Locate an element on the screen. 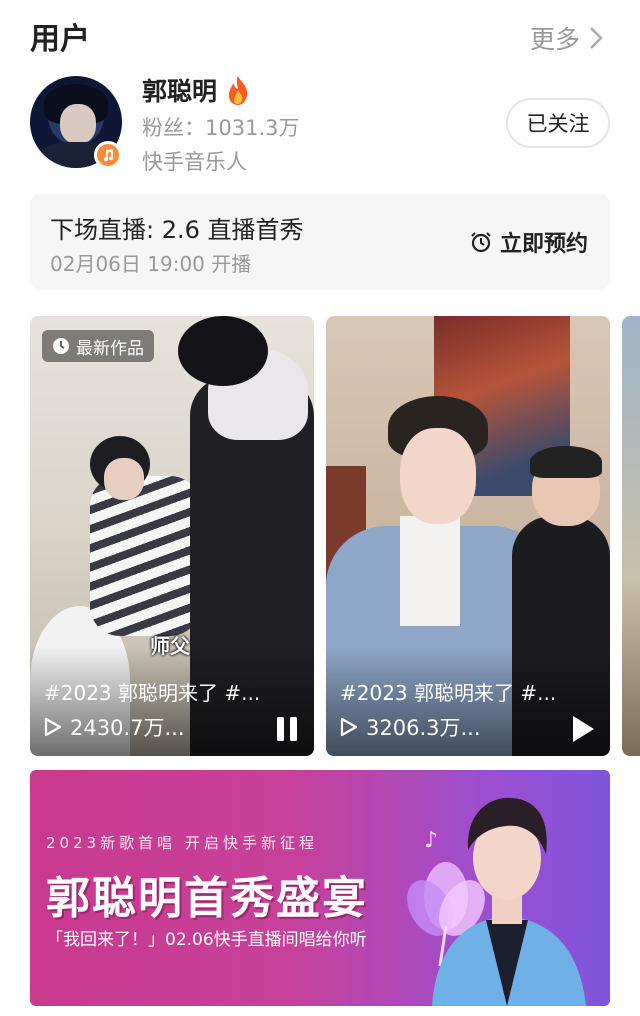  clock-icon is located at coordinates (61, 346).